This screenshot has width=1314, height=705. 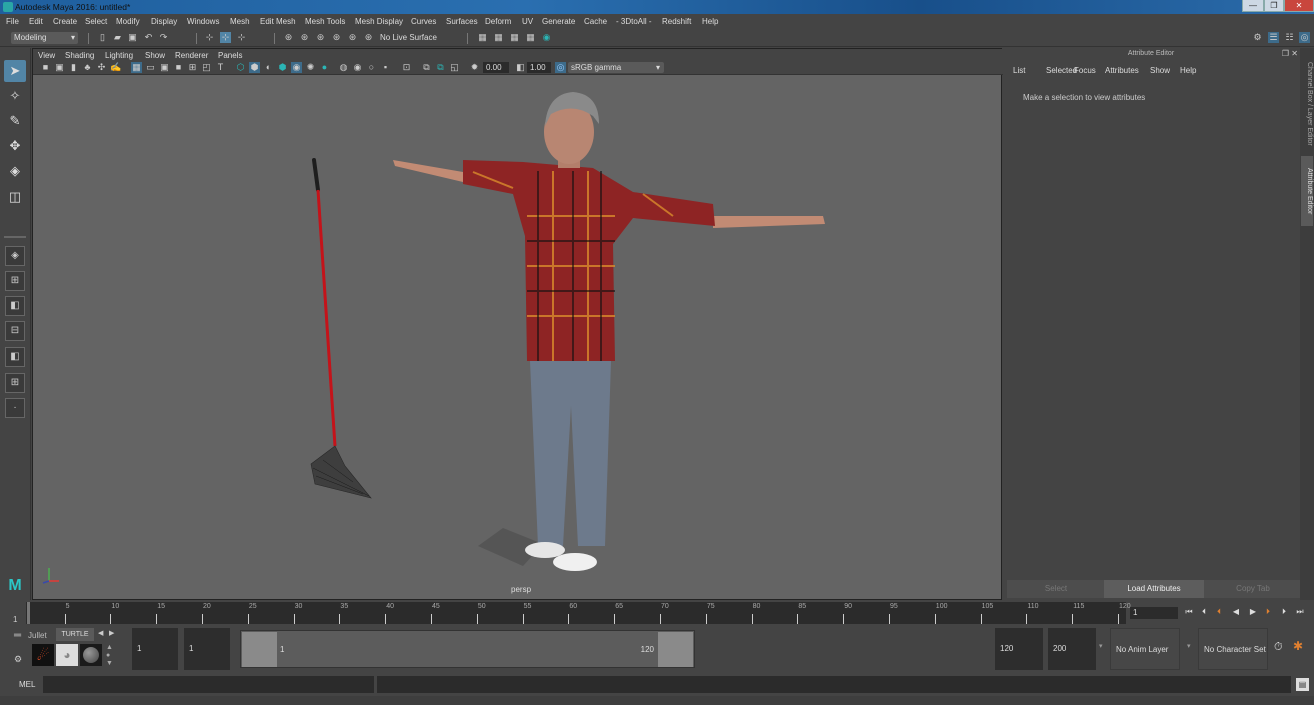 I want to click on ae-menu-list: List, so click(x=1019, y=70).